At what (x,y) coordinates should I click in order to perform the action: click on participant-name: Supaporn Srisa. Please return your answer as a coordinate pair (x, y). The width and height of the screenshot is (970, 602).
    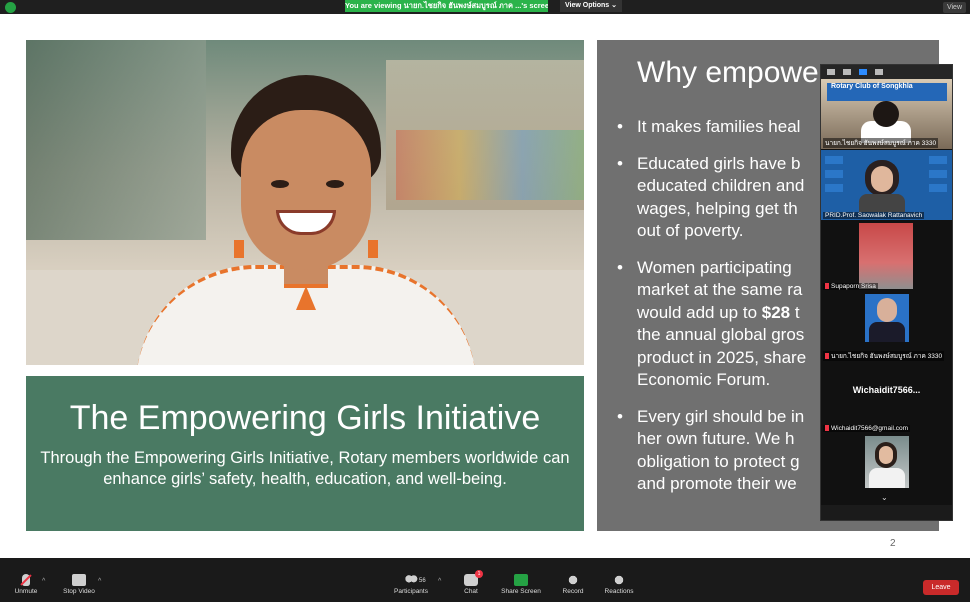
    Looking at the image, I should click on (850, 286).